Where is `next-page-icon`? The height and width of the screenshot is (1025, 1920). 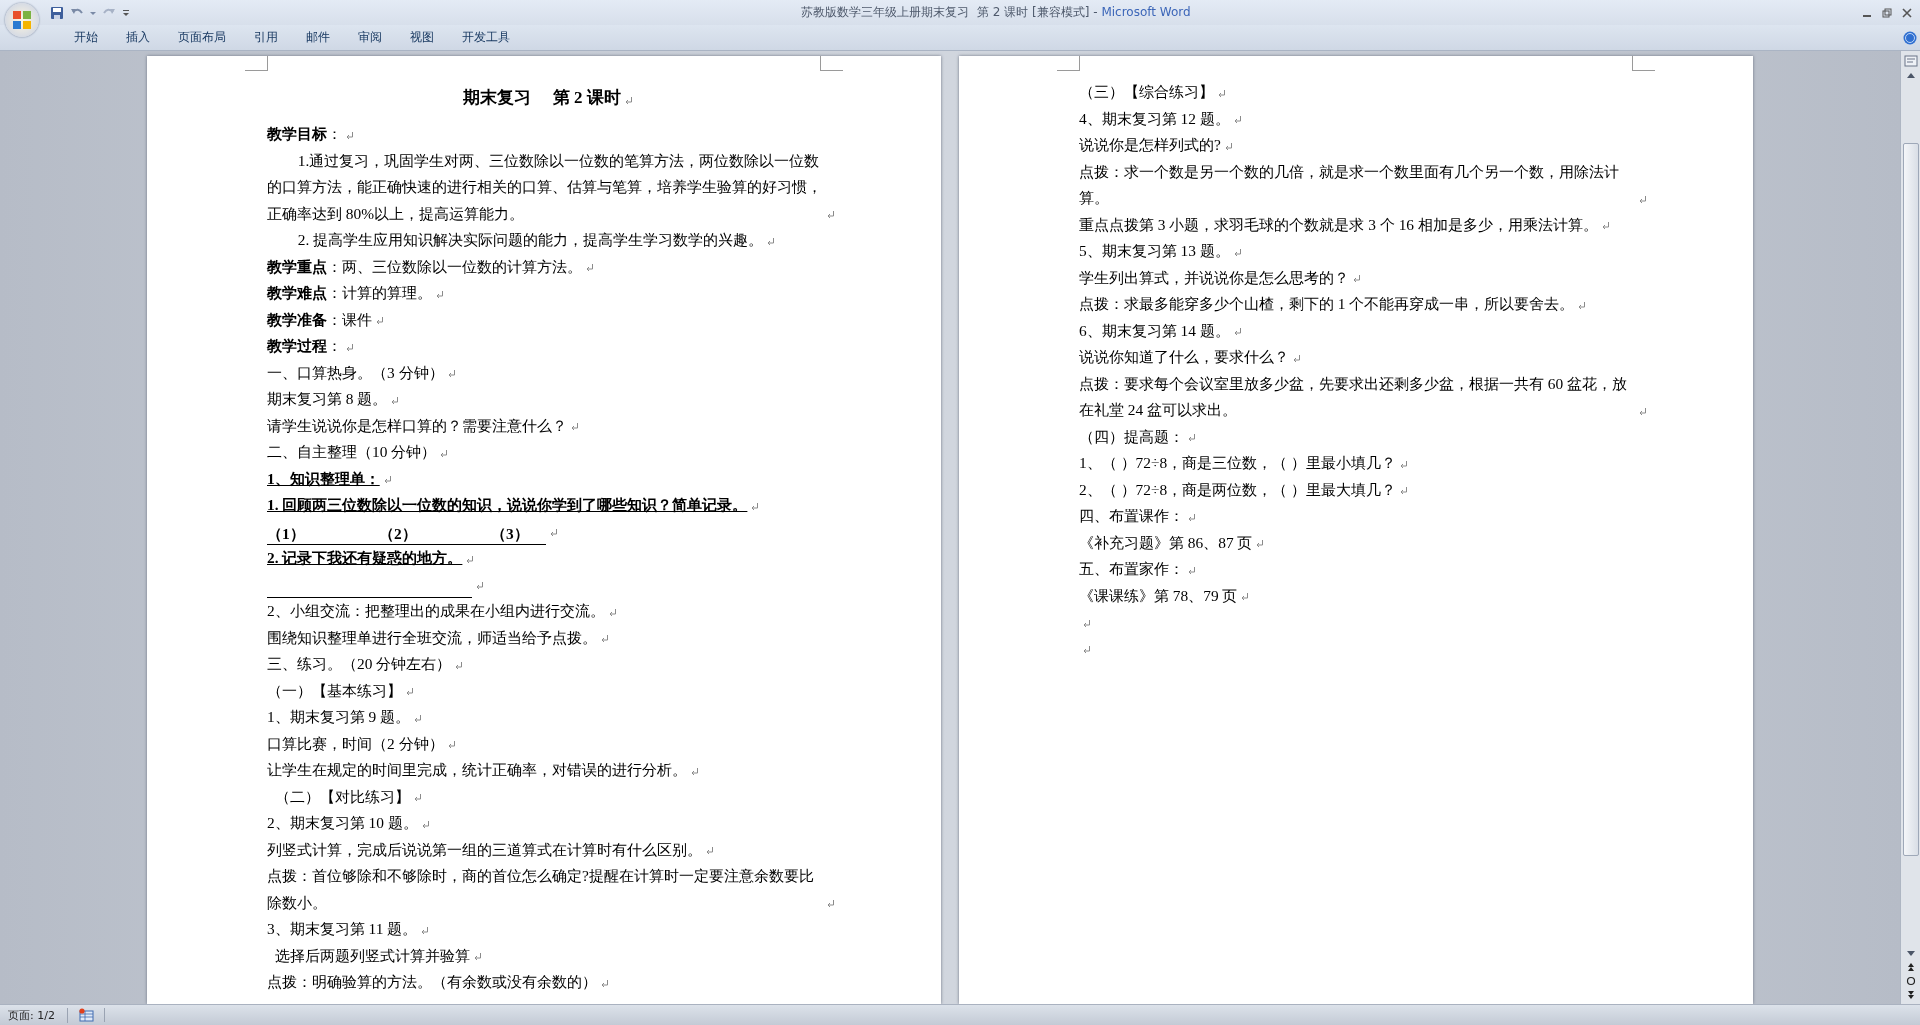
next-page-icon is located at coordinates (1910, 995).